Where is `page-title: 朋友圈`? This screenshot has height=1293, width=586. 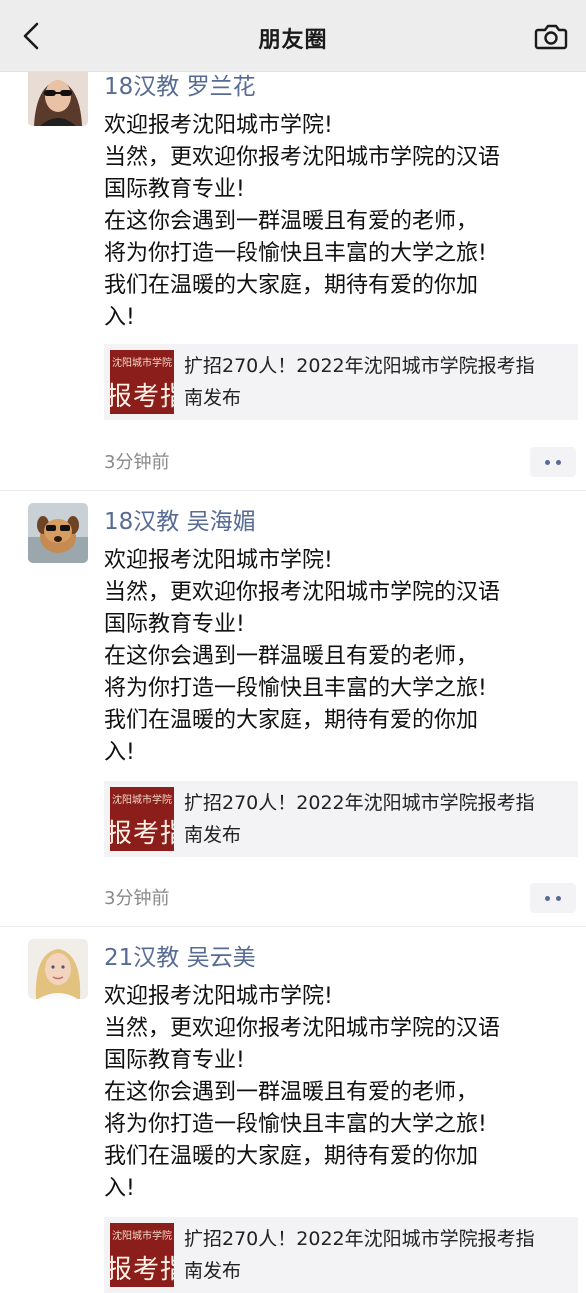
page-title: 朋友圈 is located at coordinates (293, 40).